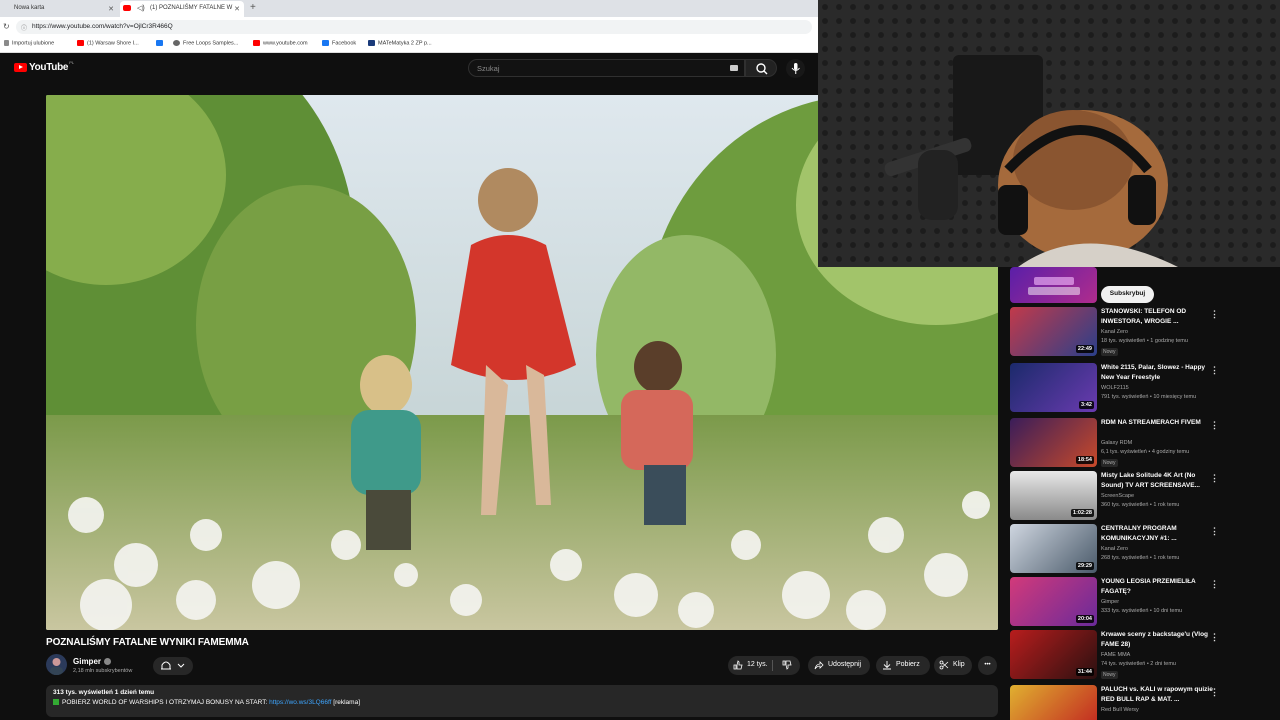  Describe the element at coordinates (191, 8) in the screenshot. I see `tab-title: (1) POZNALIŚMY FATALNE W` at that location.